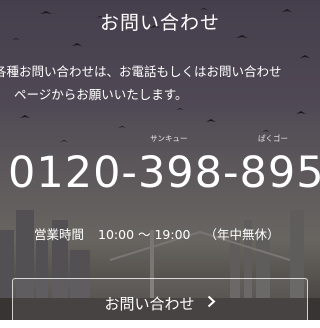 This screenshot has height=328, width=320. Describe the element at coordinates (59, 234) in the screenshot. I see `hours-label: 営業時間` at that location.